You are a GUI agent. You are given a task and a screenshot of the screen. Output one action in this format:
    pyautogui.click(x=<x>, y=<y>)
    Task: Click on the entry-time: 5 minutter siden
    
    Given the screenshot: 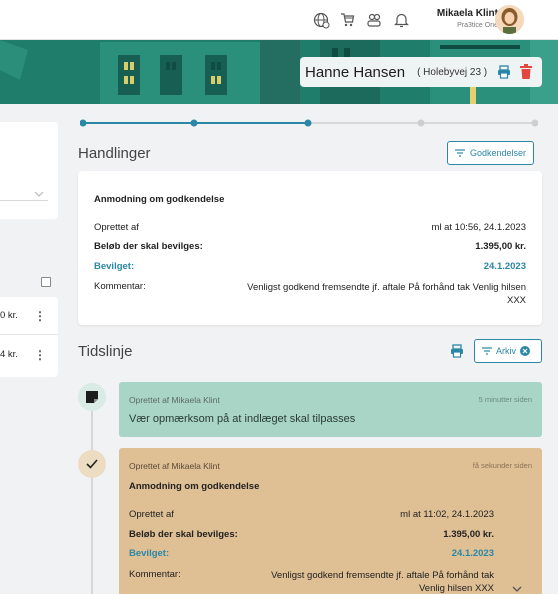 What is the action you would take?
    pyautogui.click(x=505, y=399)
    